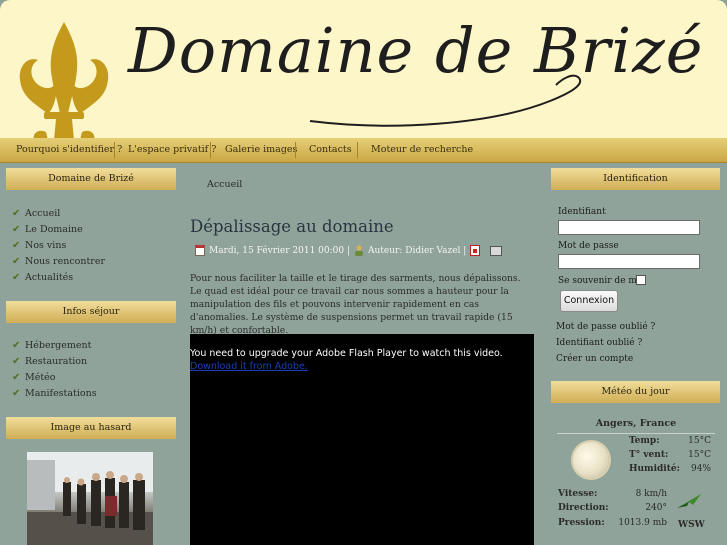 The image size is (727, 545). What do you see at coordinates (641, 280) in the screenshot?
I see `remember-checkbox` at bounding box center [641, 280].